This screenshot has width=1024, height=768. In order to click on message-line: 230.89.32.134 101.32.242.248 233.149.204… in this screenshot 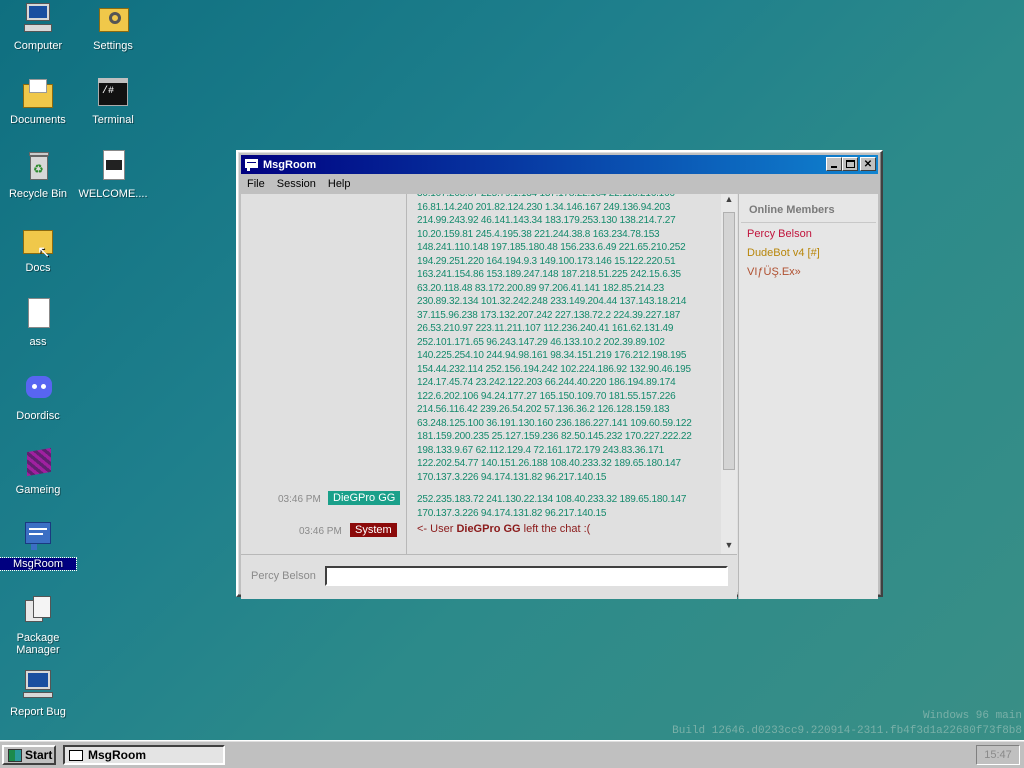, I will do `click(552, 301)`.